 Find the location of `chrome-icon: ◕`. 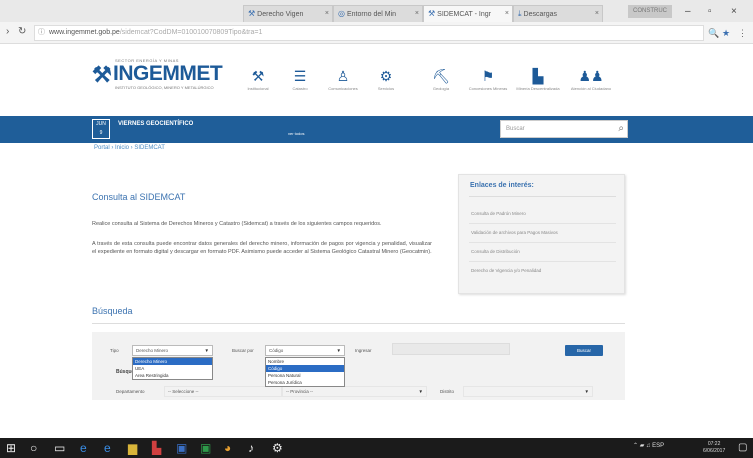

chrome-icon: ◕ is located at coordinates (227, 448).